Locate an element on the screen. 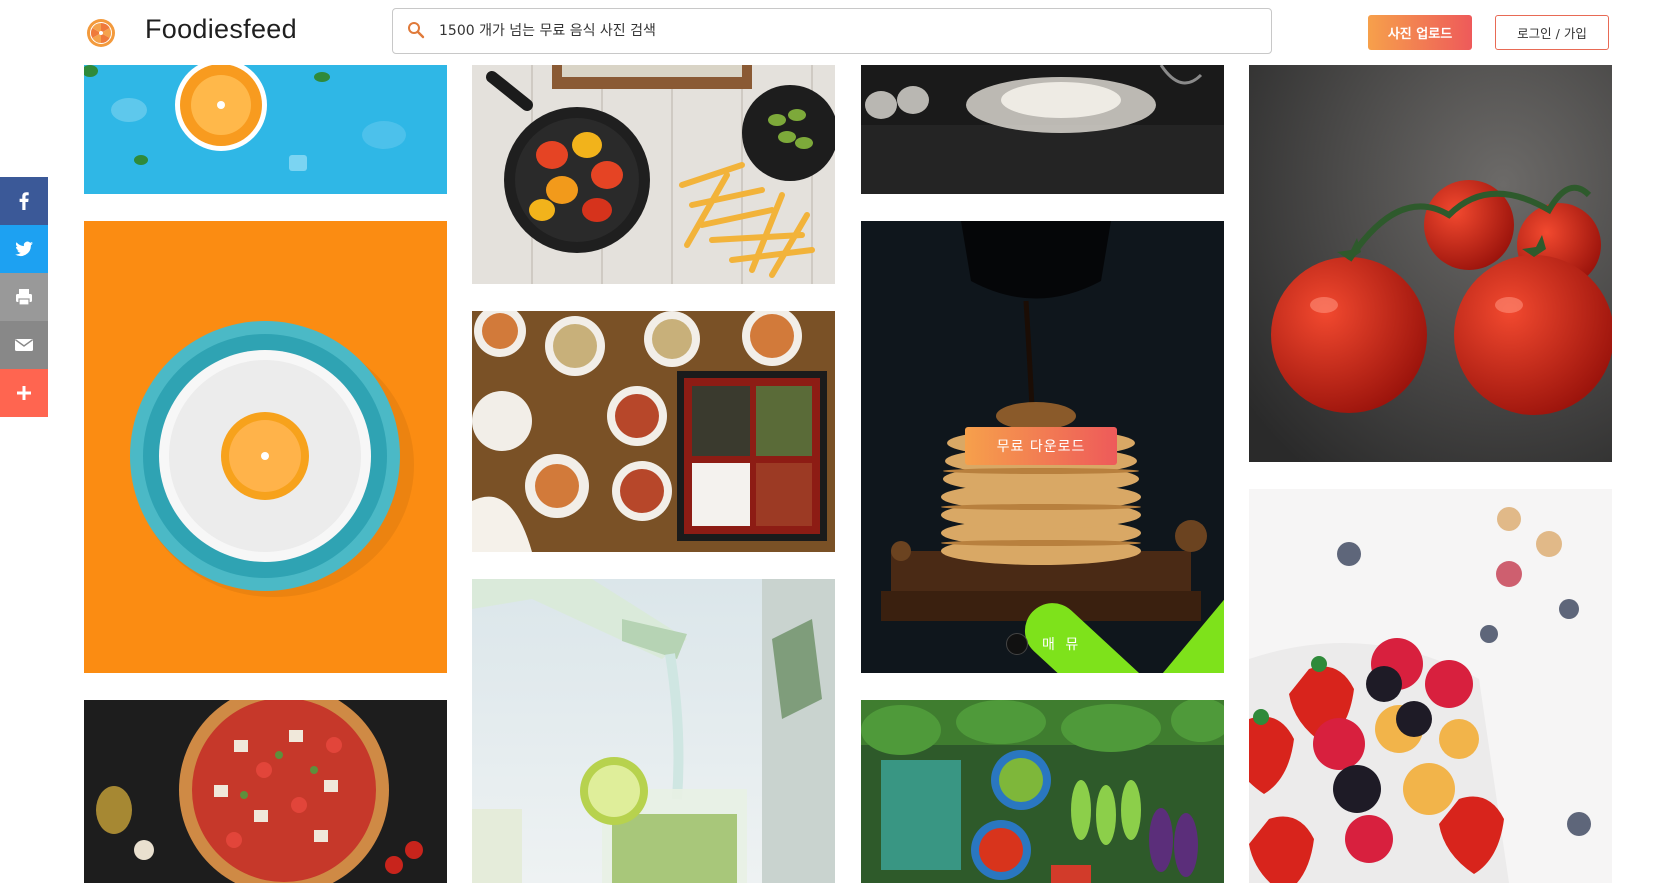  email-share-button is located at coordinates (24, 345).